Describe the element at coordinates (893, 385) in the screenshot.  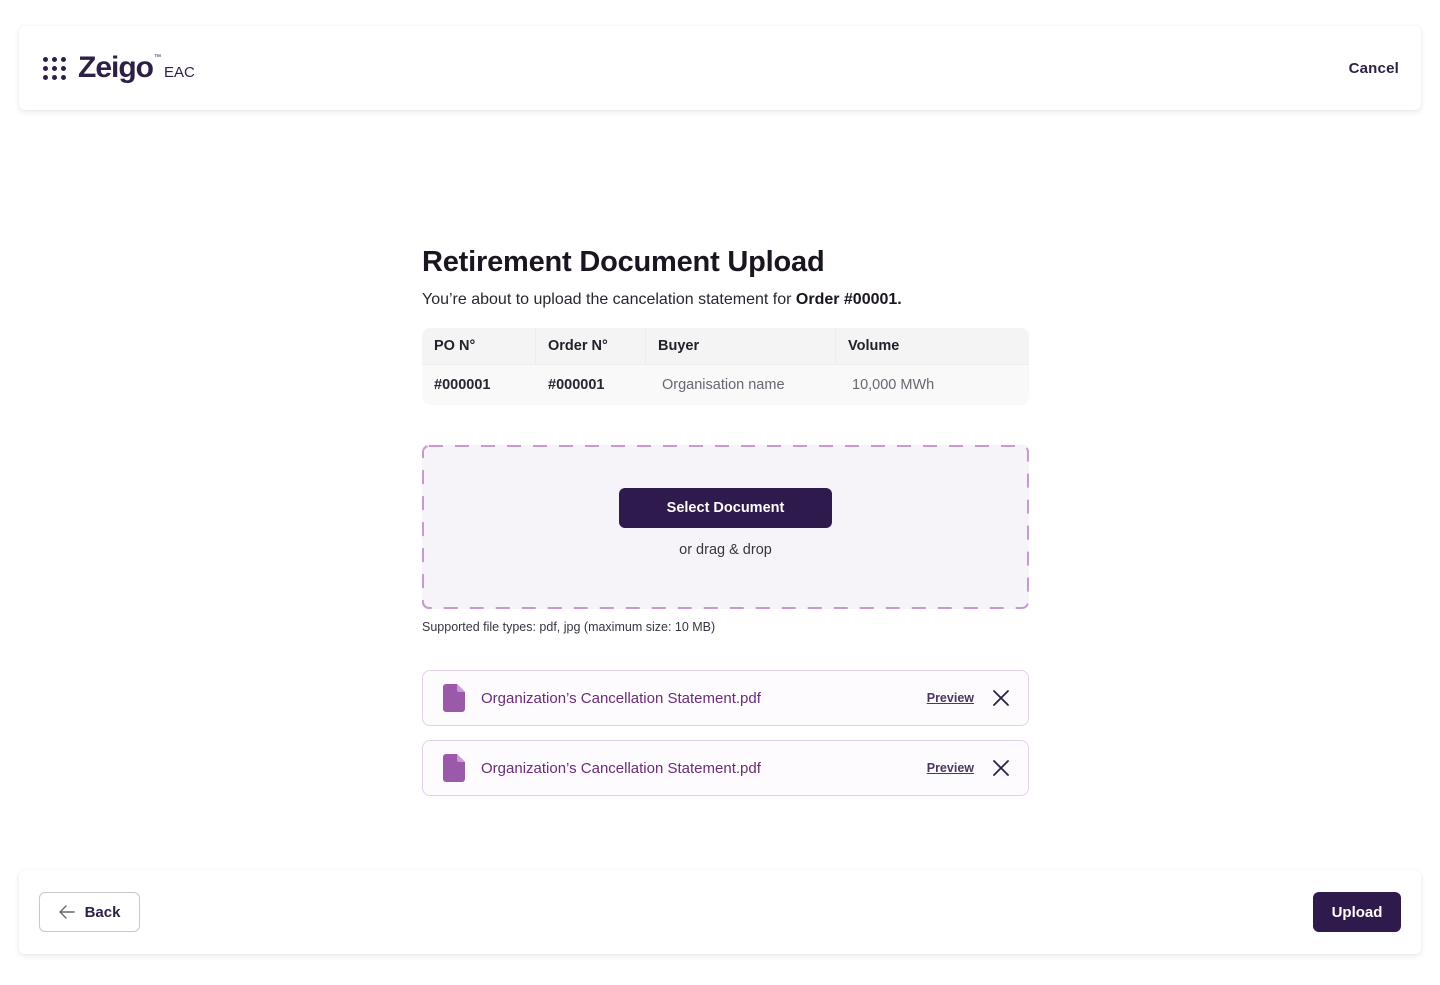
I see `cell-volume: 10,000 MWh` at that location.